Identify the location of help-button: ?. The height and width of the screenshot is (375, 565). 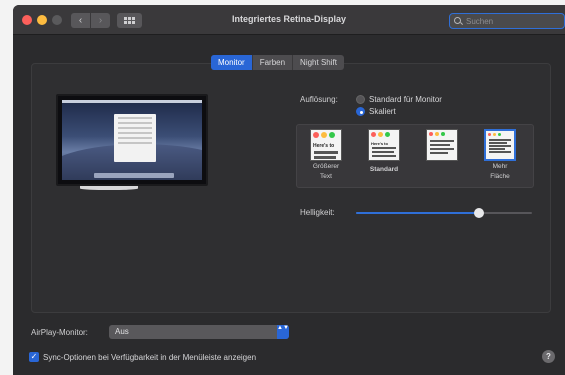
(548, 356).